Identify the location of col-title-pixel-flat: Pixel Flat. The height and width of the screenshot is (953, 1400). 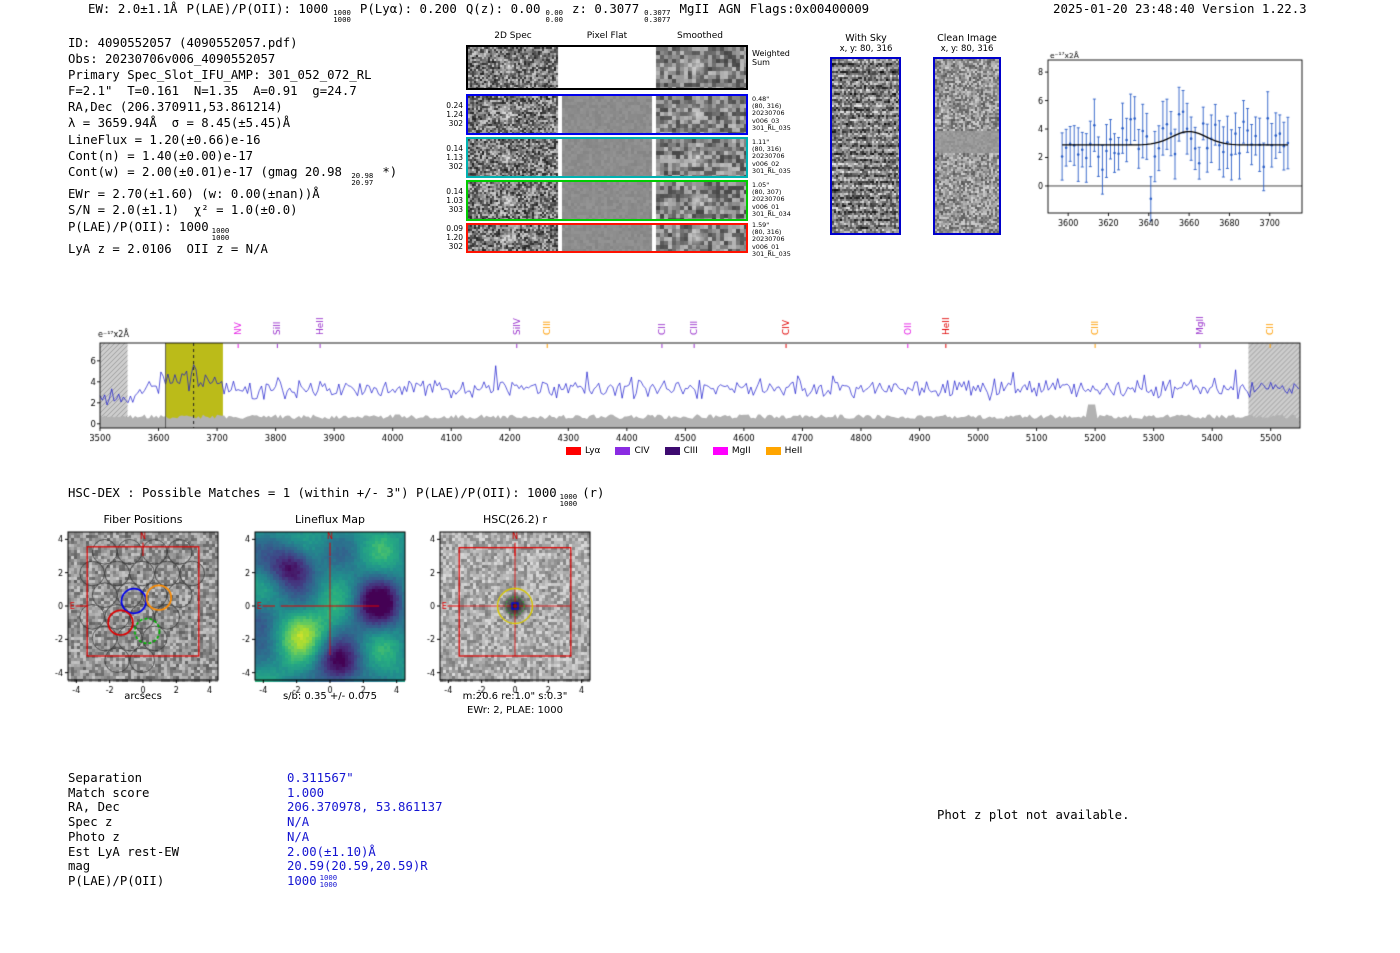
(607, 36).